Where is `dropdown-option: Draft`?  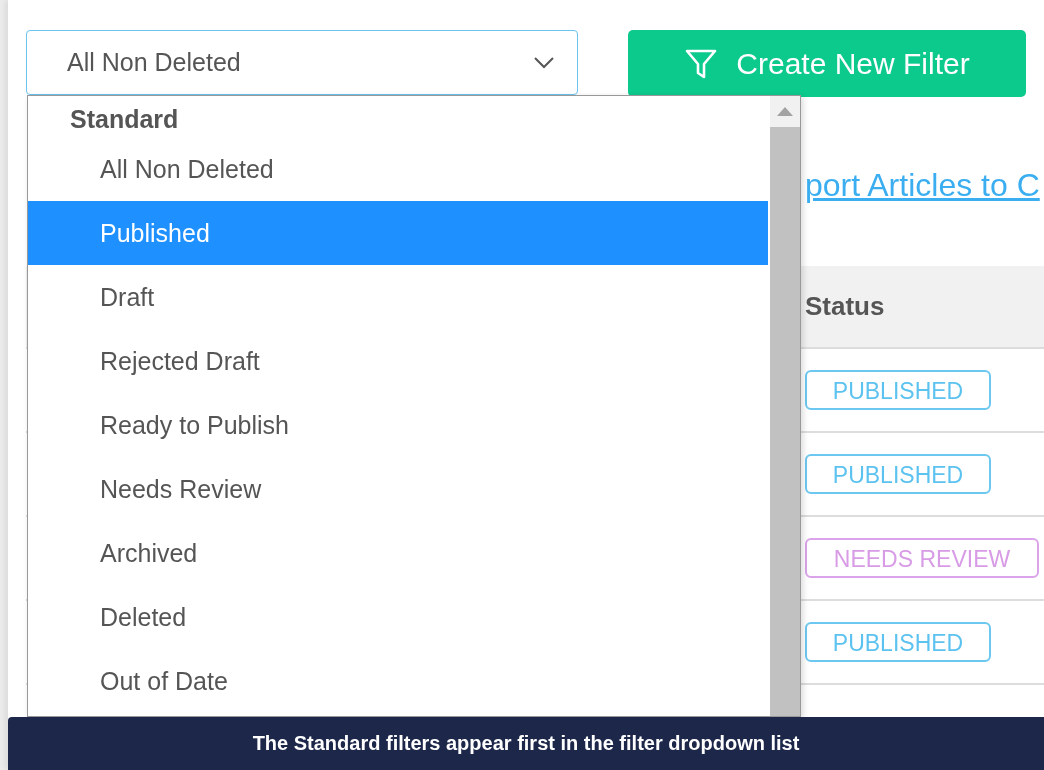
dropdown-option: Draft is located at coordinates (398, 297).